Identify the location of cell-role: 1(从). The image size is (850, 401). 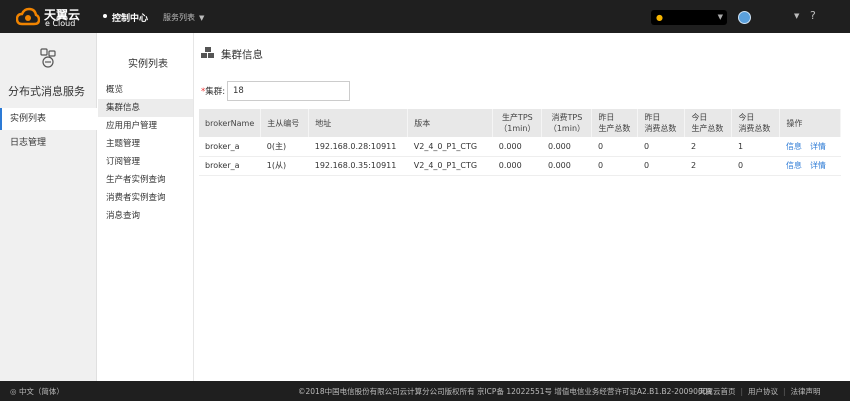
(284, 166).